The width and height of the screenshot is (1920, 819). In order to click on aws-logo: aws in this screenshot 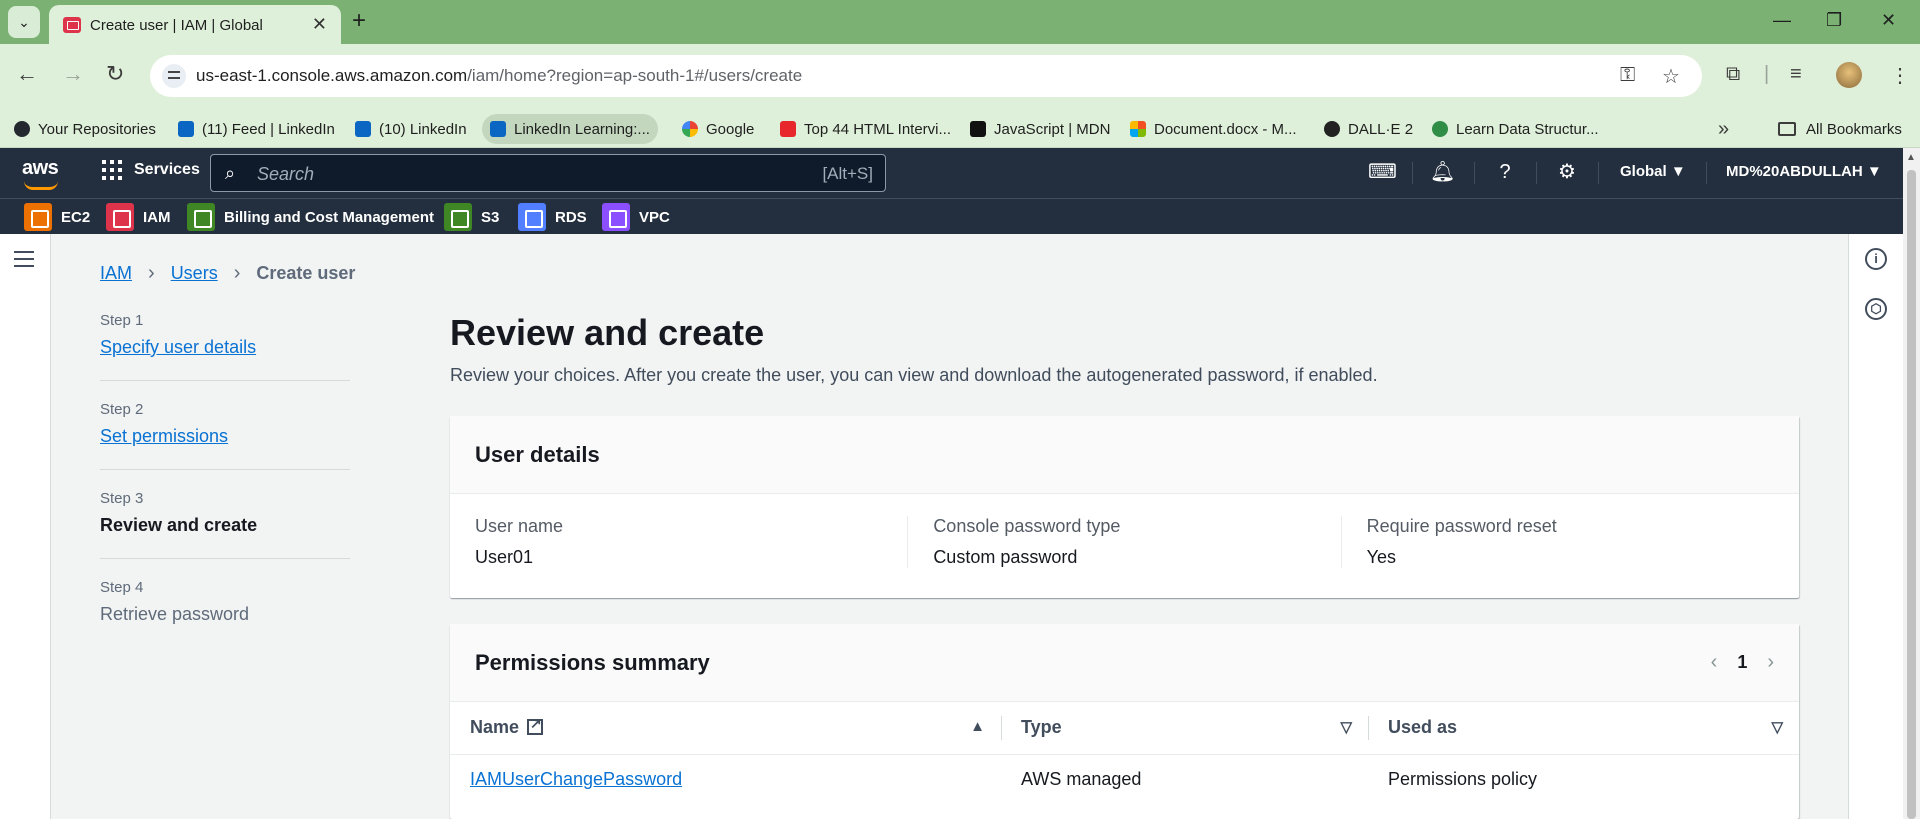, I will do `click(40, 173)`.